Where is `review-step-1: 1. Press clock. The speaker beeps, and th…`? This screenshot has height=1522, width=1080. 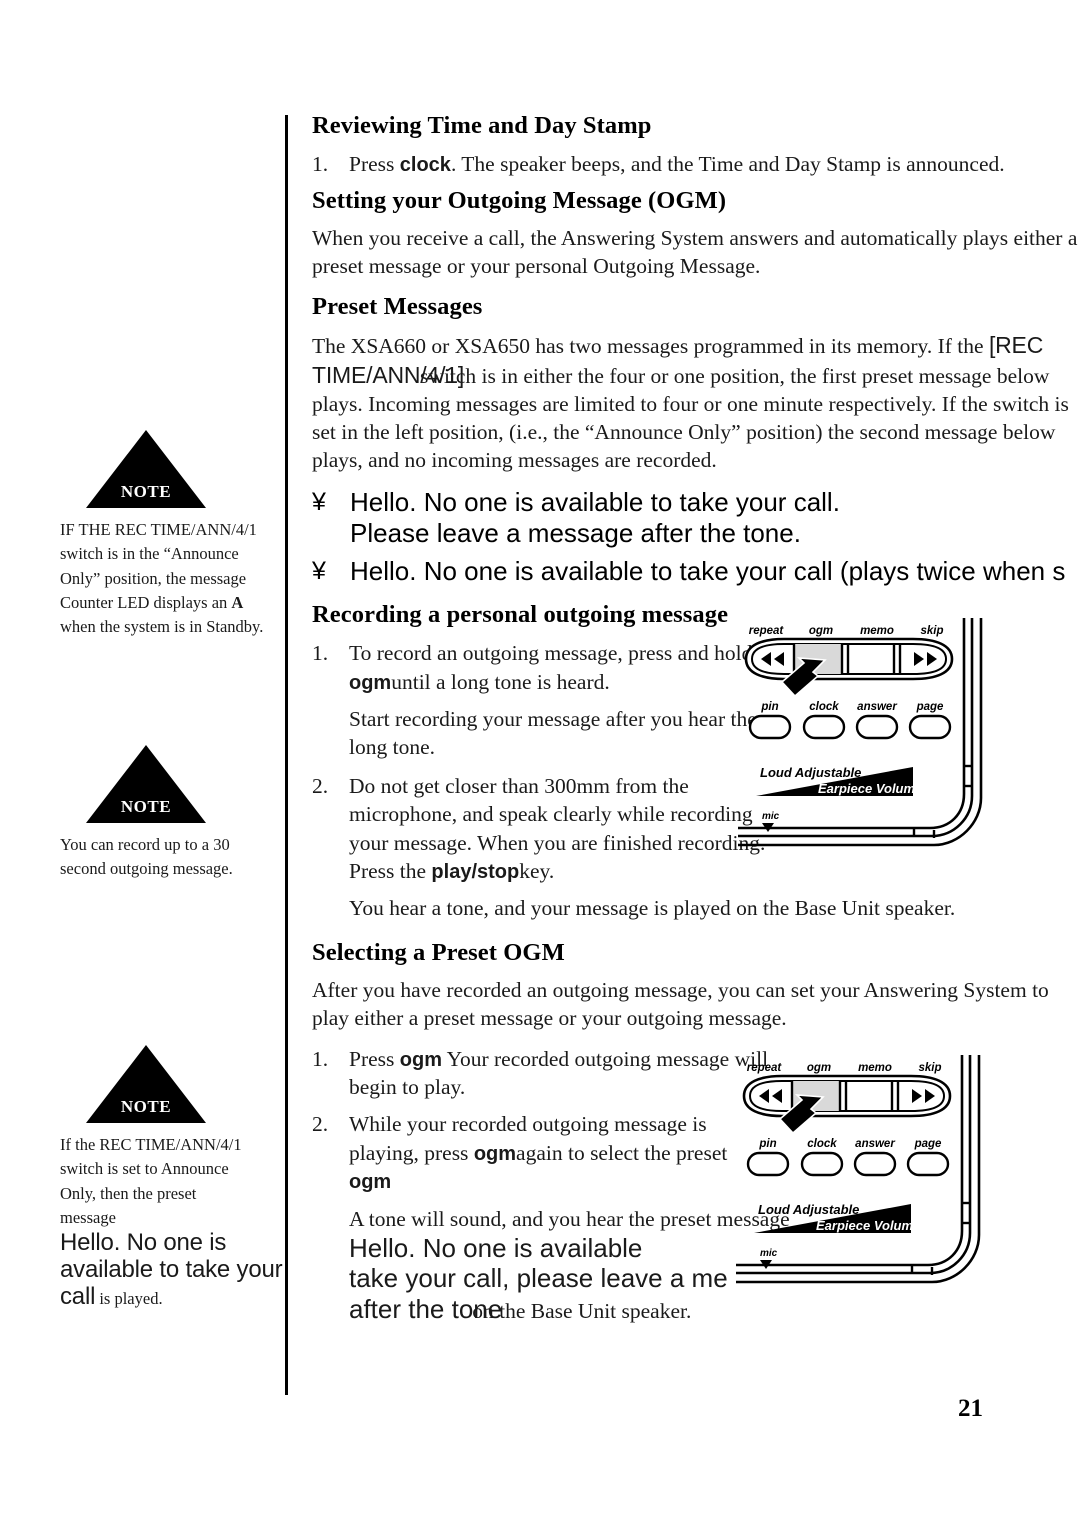
review-step-1: 1. Press clock. The speaker beeps, and th… is located at coordinates (696, 164).